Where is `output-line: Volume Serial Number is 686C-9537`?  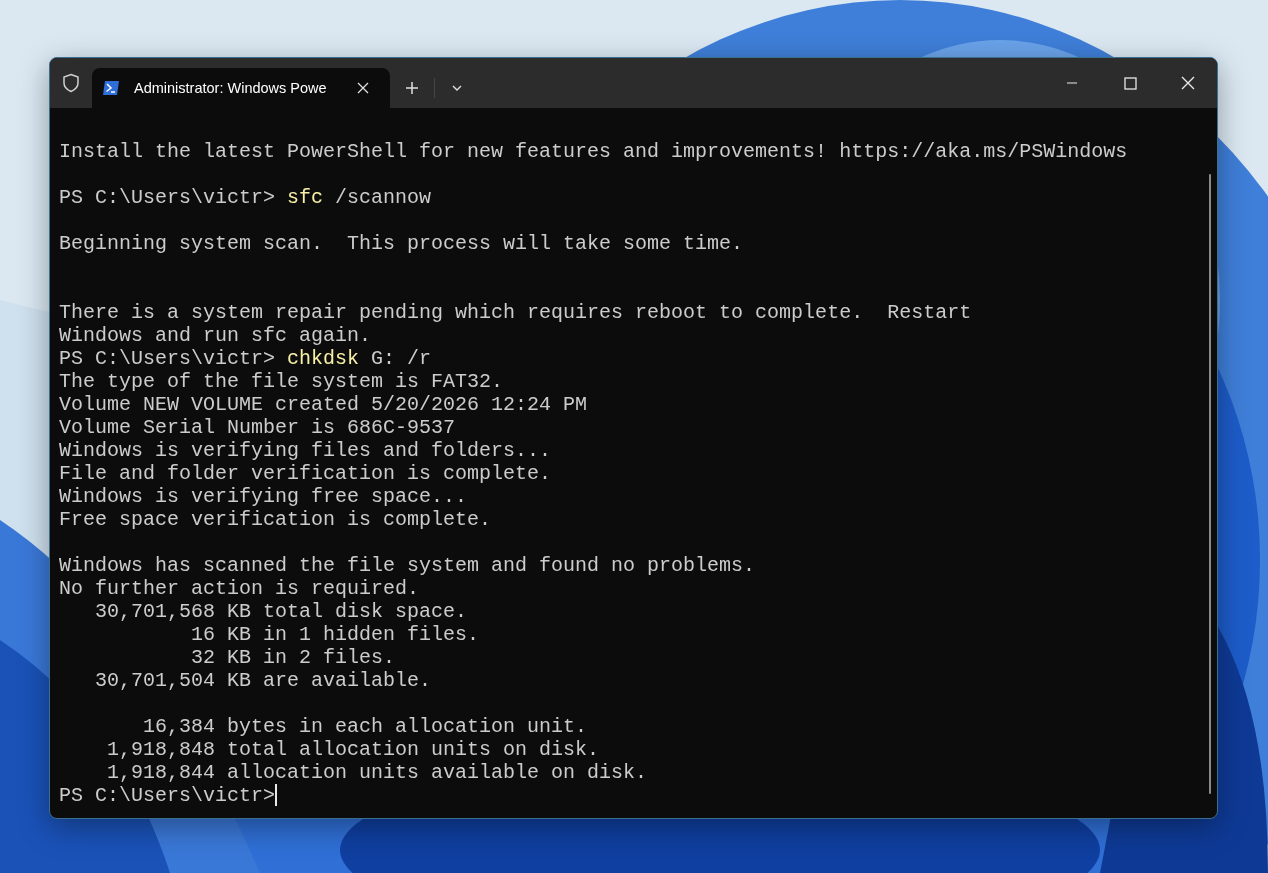 output-line: Volume Serial Number is 686C-9537 is located at coordinates (257, 427).